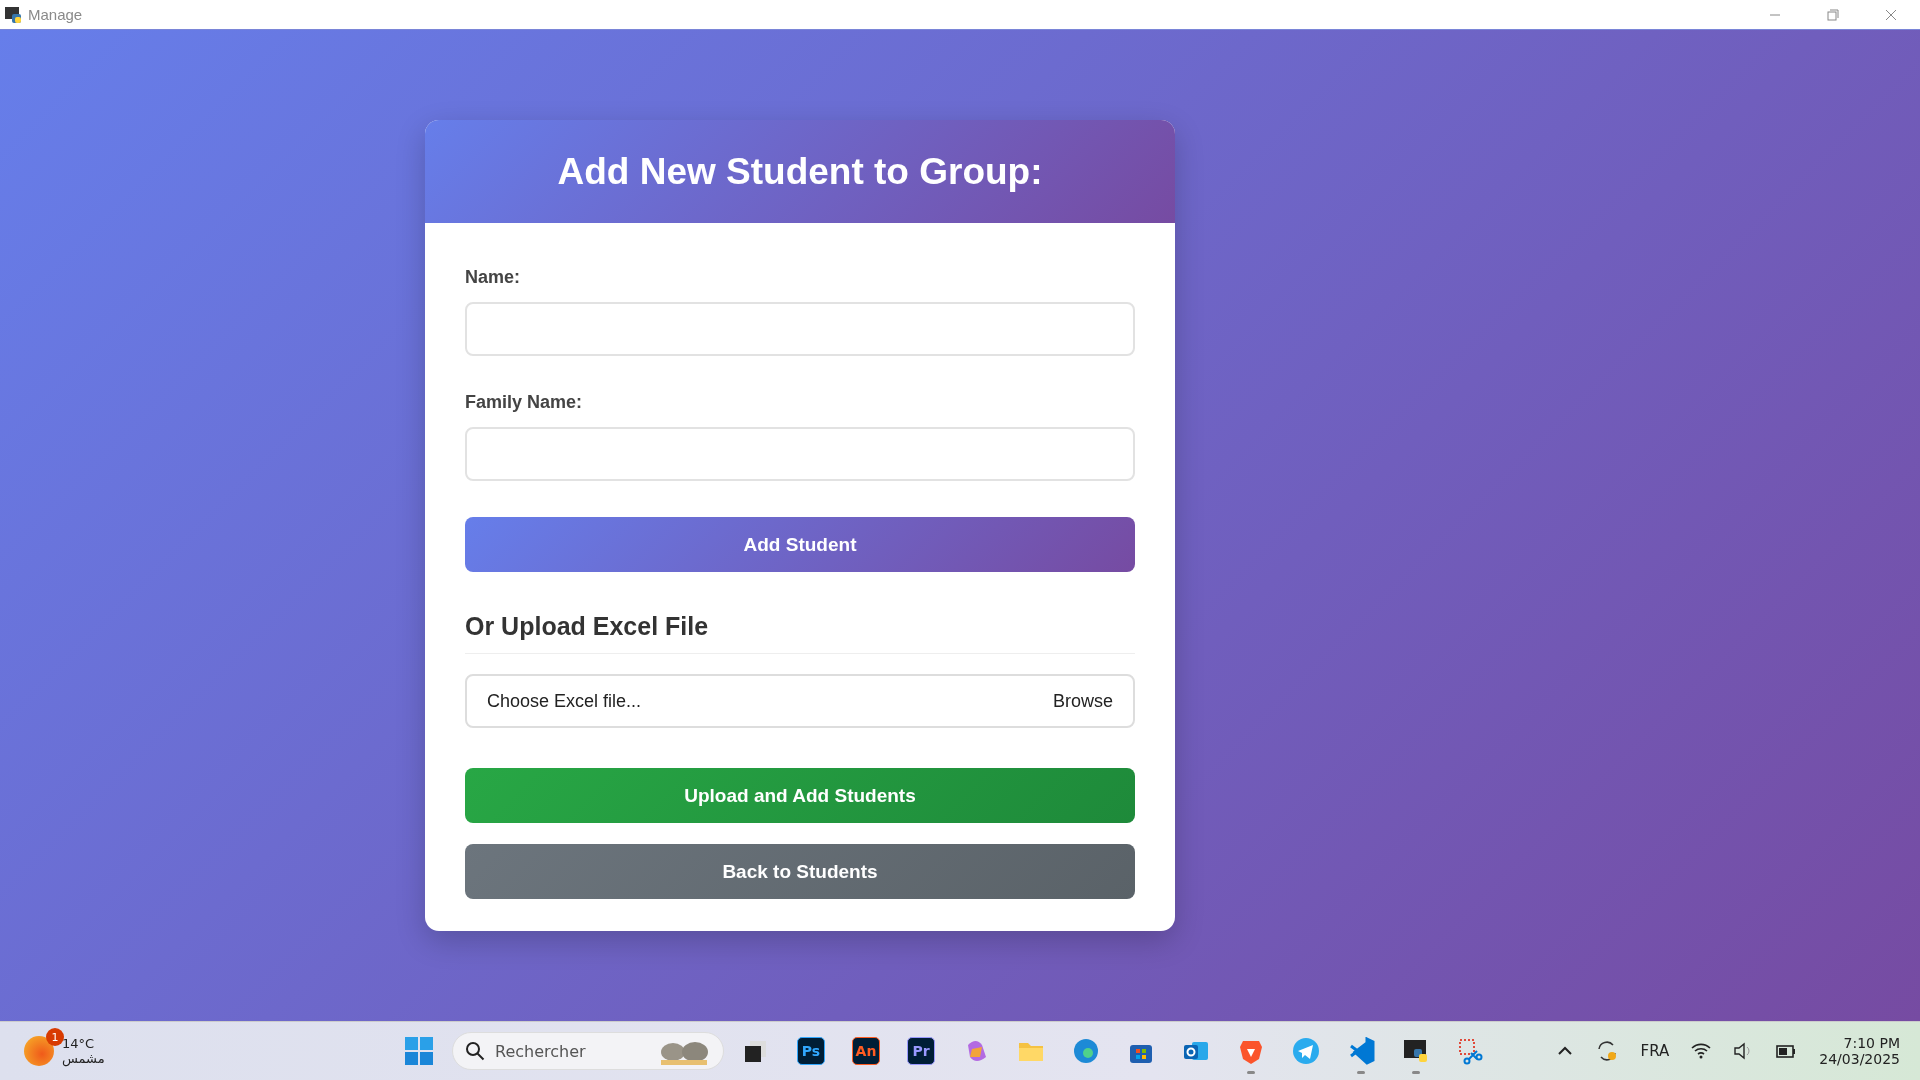 This screenshot has height=1080, width=1920. I want to click on start-button, so click(419, 1051).